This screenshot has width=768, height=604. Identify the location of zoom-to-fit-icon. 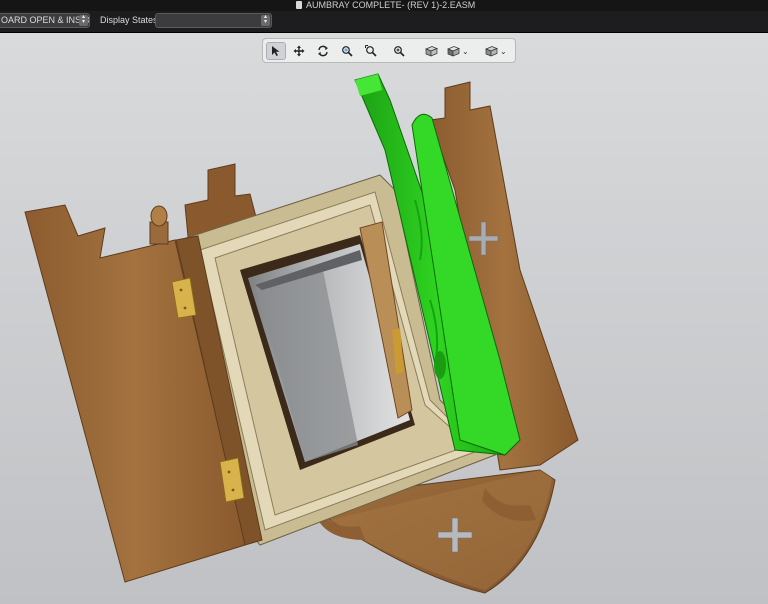
(347, 51).